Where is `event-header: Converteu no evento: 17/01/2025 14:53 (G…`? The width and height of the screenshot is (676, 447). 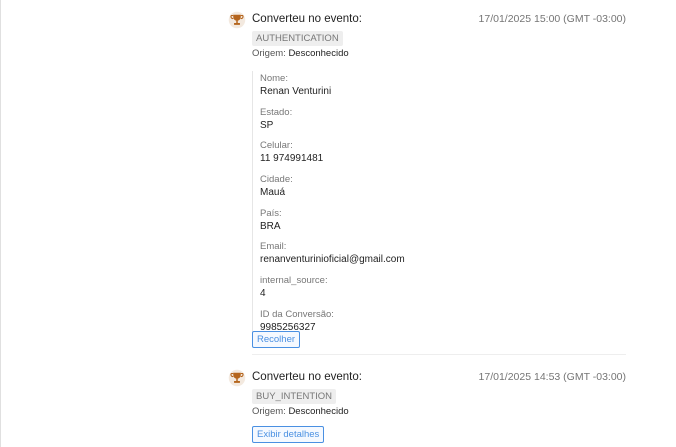
event-header: Converteu no evento: 17/01/2025 14:53 (G… is located at coordinates (427, 379).